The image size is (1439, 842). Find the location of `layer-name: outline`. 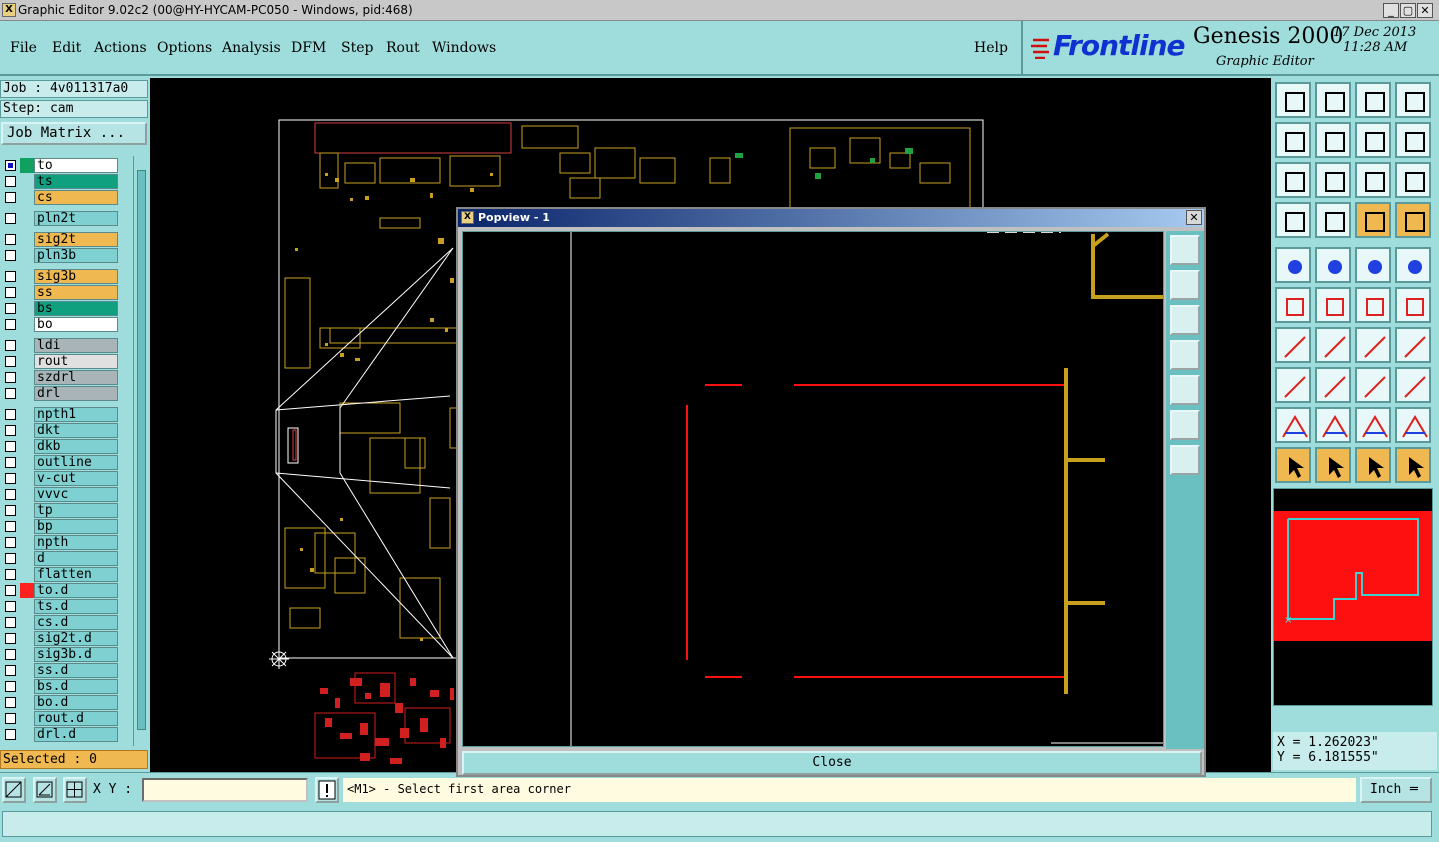

layer-name: outline is located at coordinates (76, 462).